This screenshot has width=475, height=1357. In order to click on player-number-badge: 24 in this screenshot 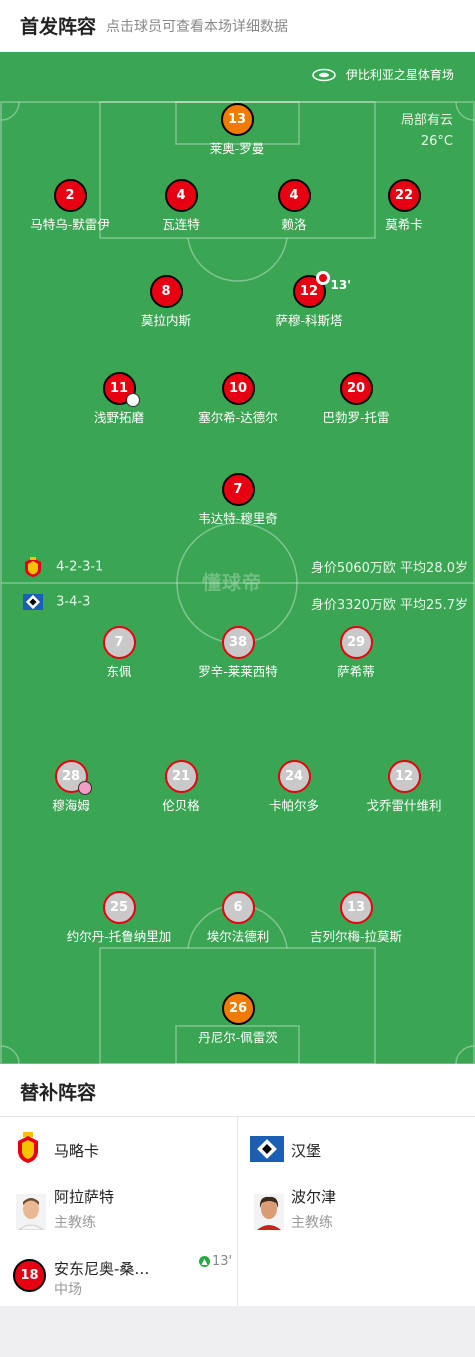, I will do `click(294, 776)`.